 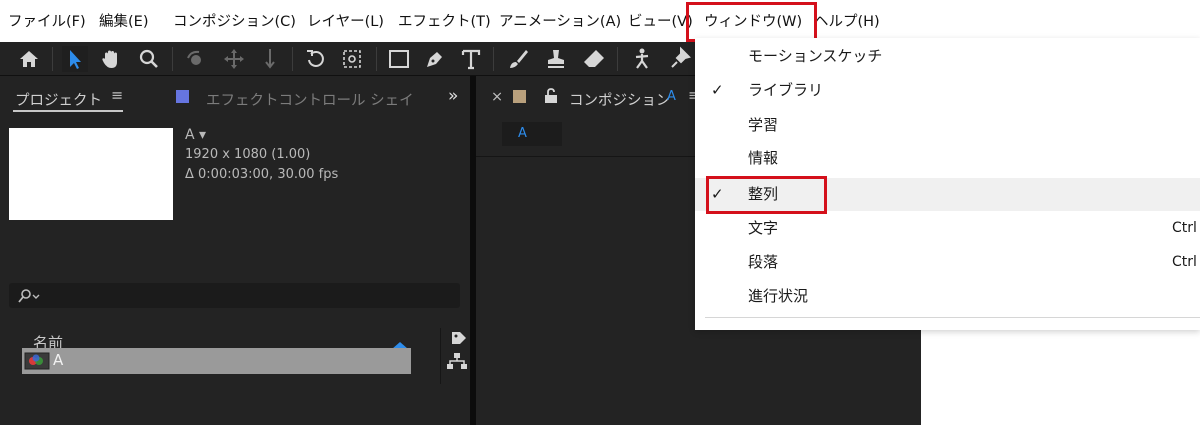 What do you see at coordinates (262, 174) in the screenshot?
I see `comp-duration: Δ 0:00:03:00, 30.00 fps` at bounding box center [262, 174].